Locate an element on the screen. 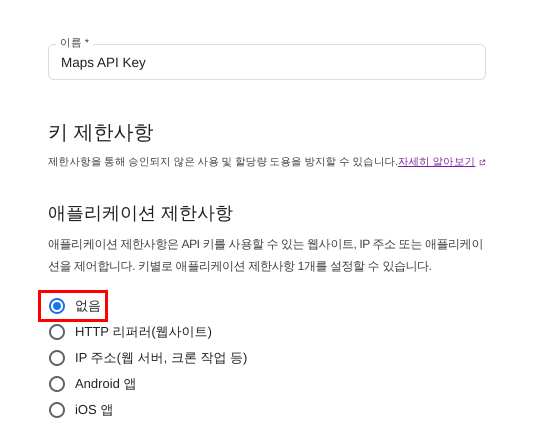 The width and height of the screenshot is (540, 440). radio-option: 없음 is located at coordinates (74, 305).